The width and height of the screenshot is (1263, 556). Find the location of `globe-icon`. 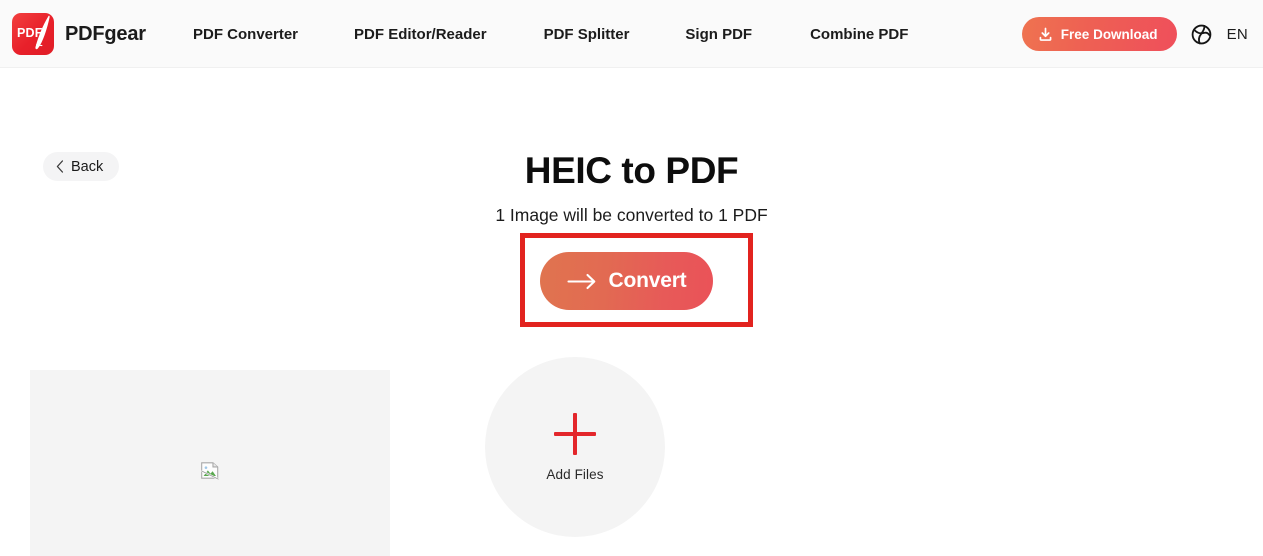

globe-icon is located at coordinates (1202, 34).